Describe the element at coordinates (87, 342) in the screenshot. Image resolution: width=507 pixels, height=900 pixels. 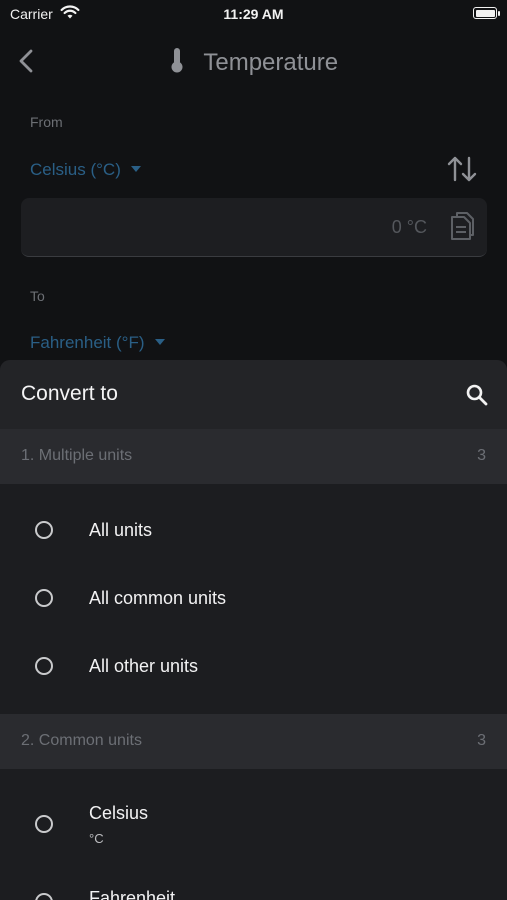
I see `to-unit-label: Fahrenheit (°F)` at that location.